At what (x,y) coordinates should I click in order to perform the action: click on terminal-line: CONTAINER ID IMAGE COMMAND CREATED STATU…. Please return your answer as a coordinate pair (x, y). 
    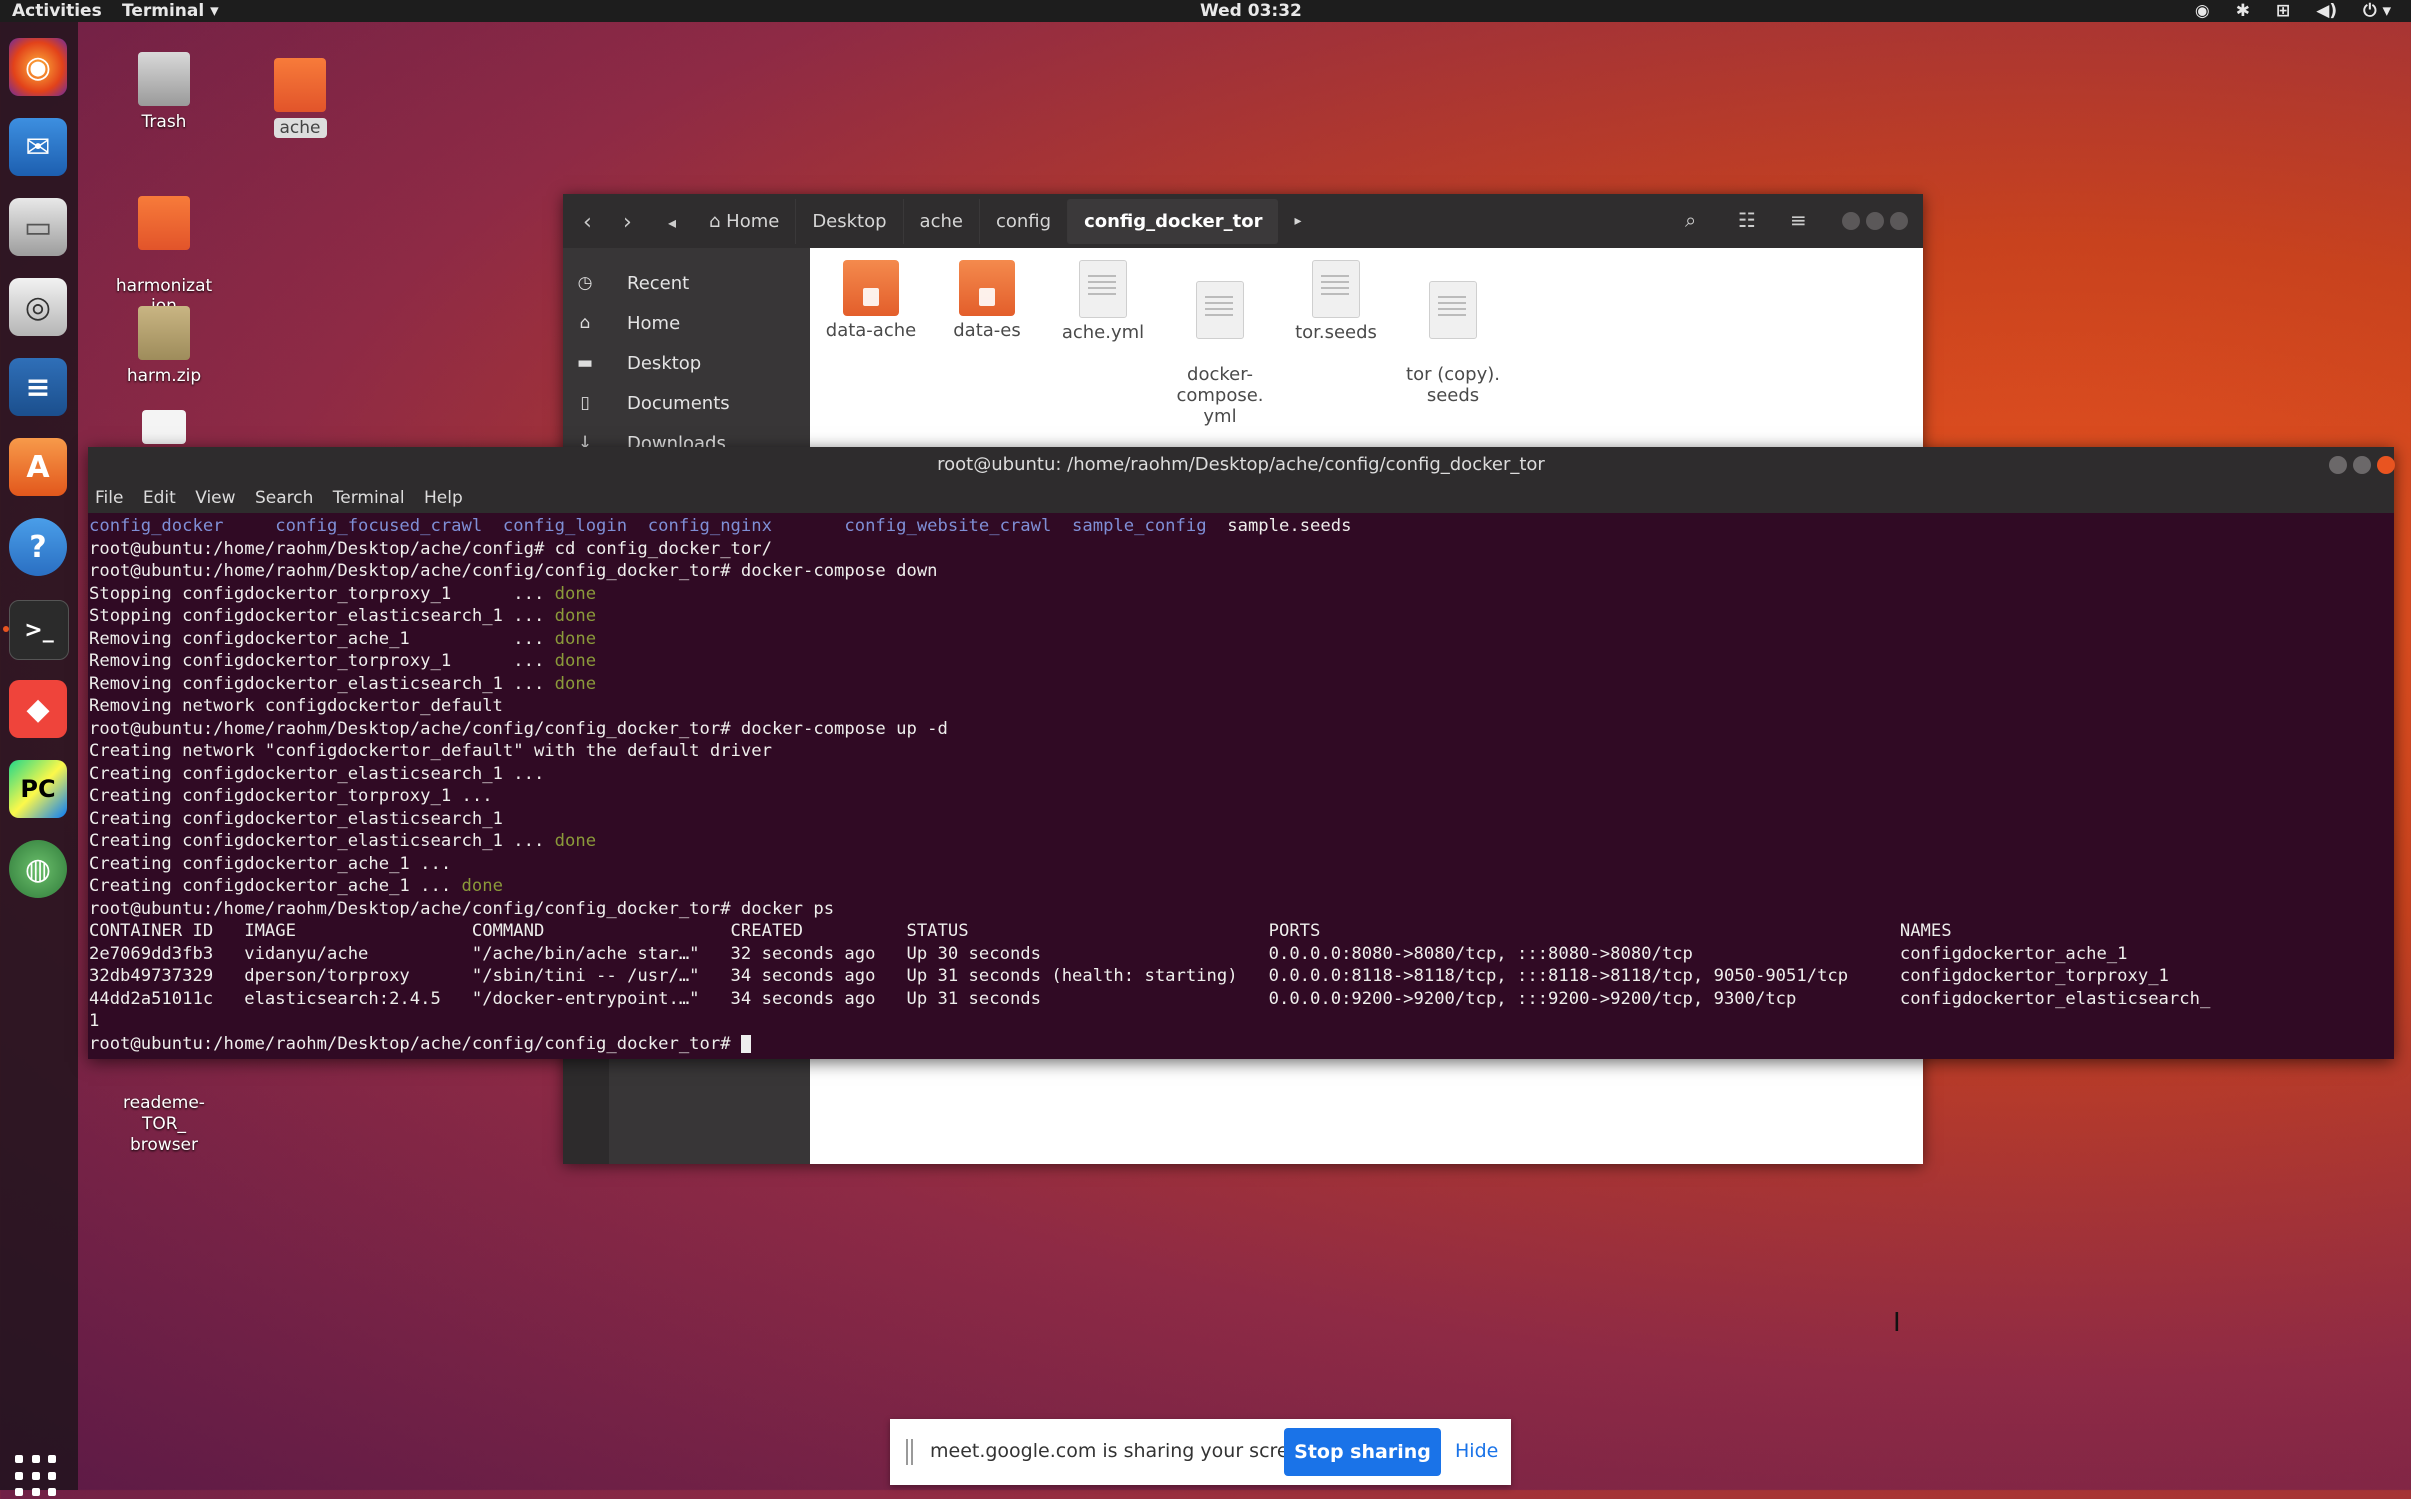
    Looking at the image, I should click on (1020, 931).